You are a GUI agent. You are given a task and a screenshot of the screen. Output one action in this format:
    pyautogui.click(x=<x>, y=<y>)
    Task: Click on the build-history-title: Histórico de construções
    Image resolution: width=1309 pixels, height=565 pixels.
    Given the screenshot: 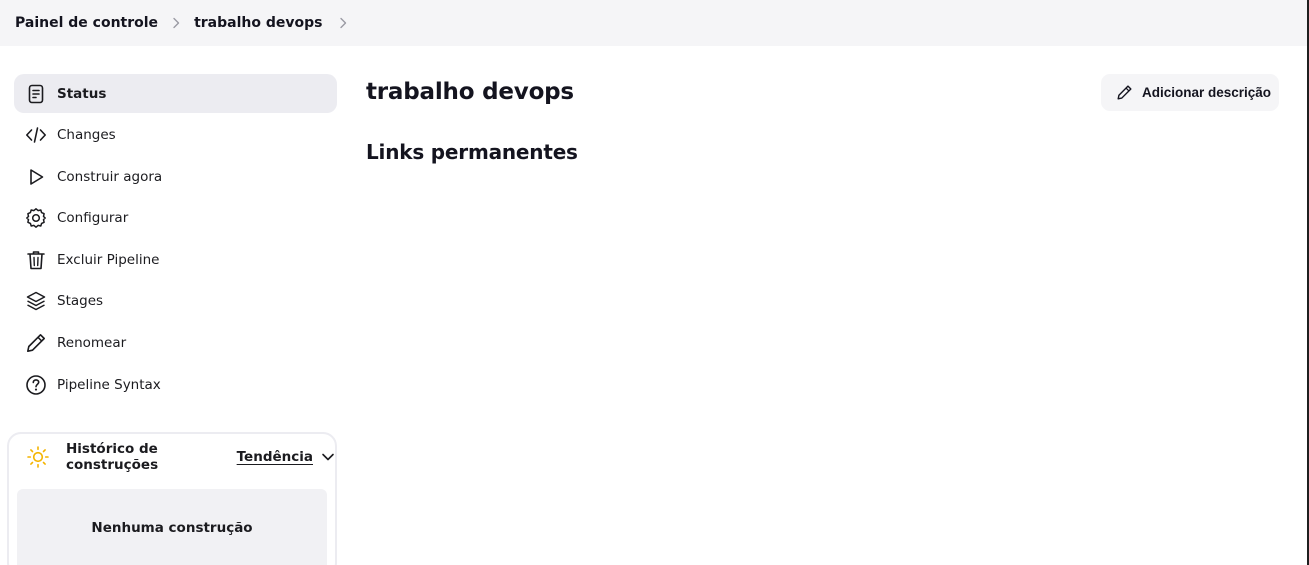 What is the action you would take?
    pyautogui.click(x=112, y=457)
    